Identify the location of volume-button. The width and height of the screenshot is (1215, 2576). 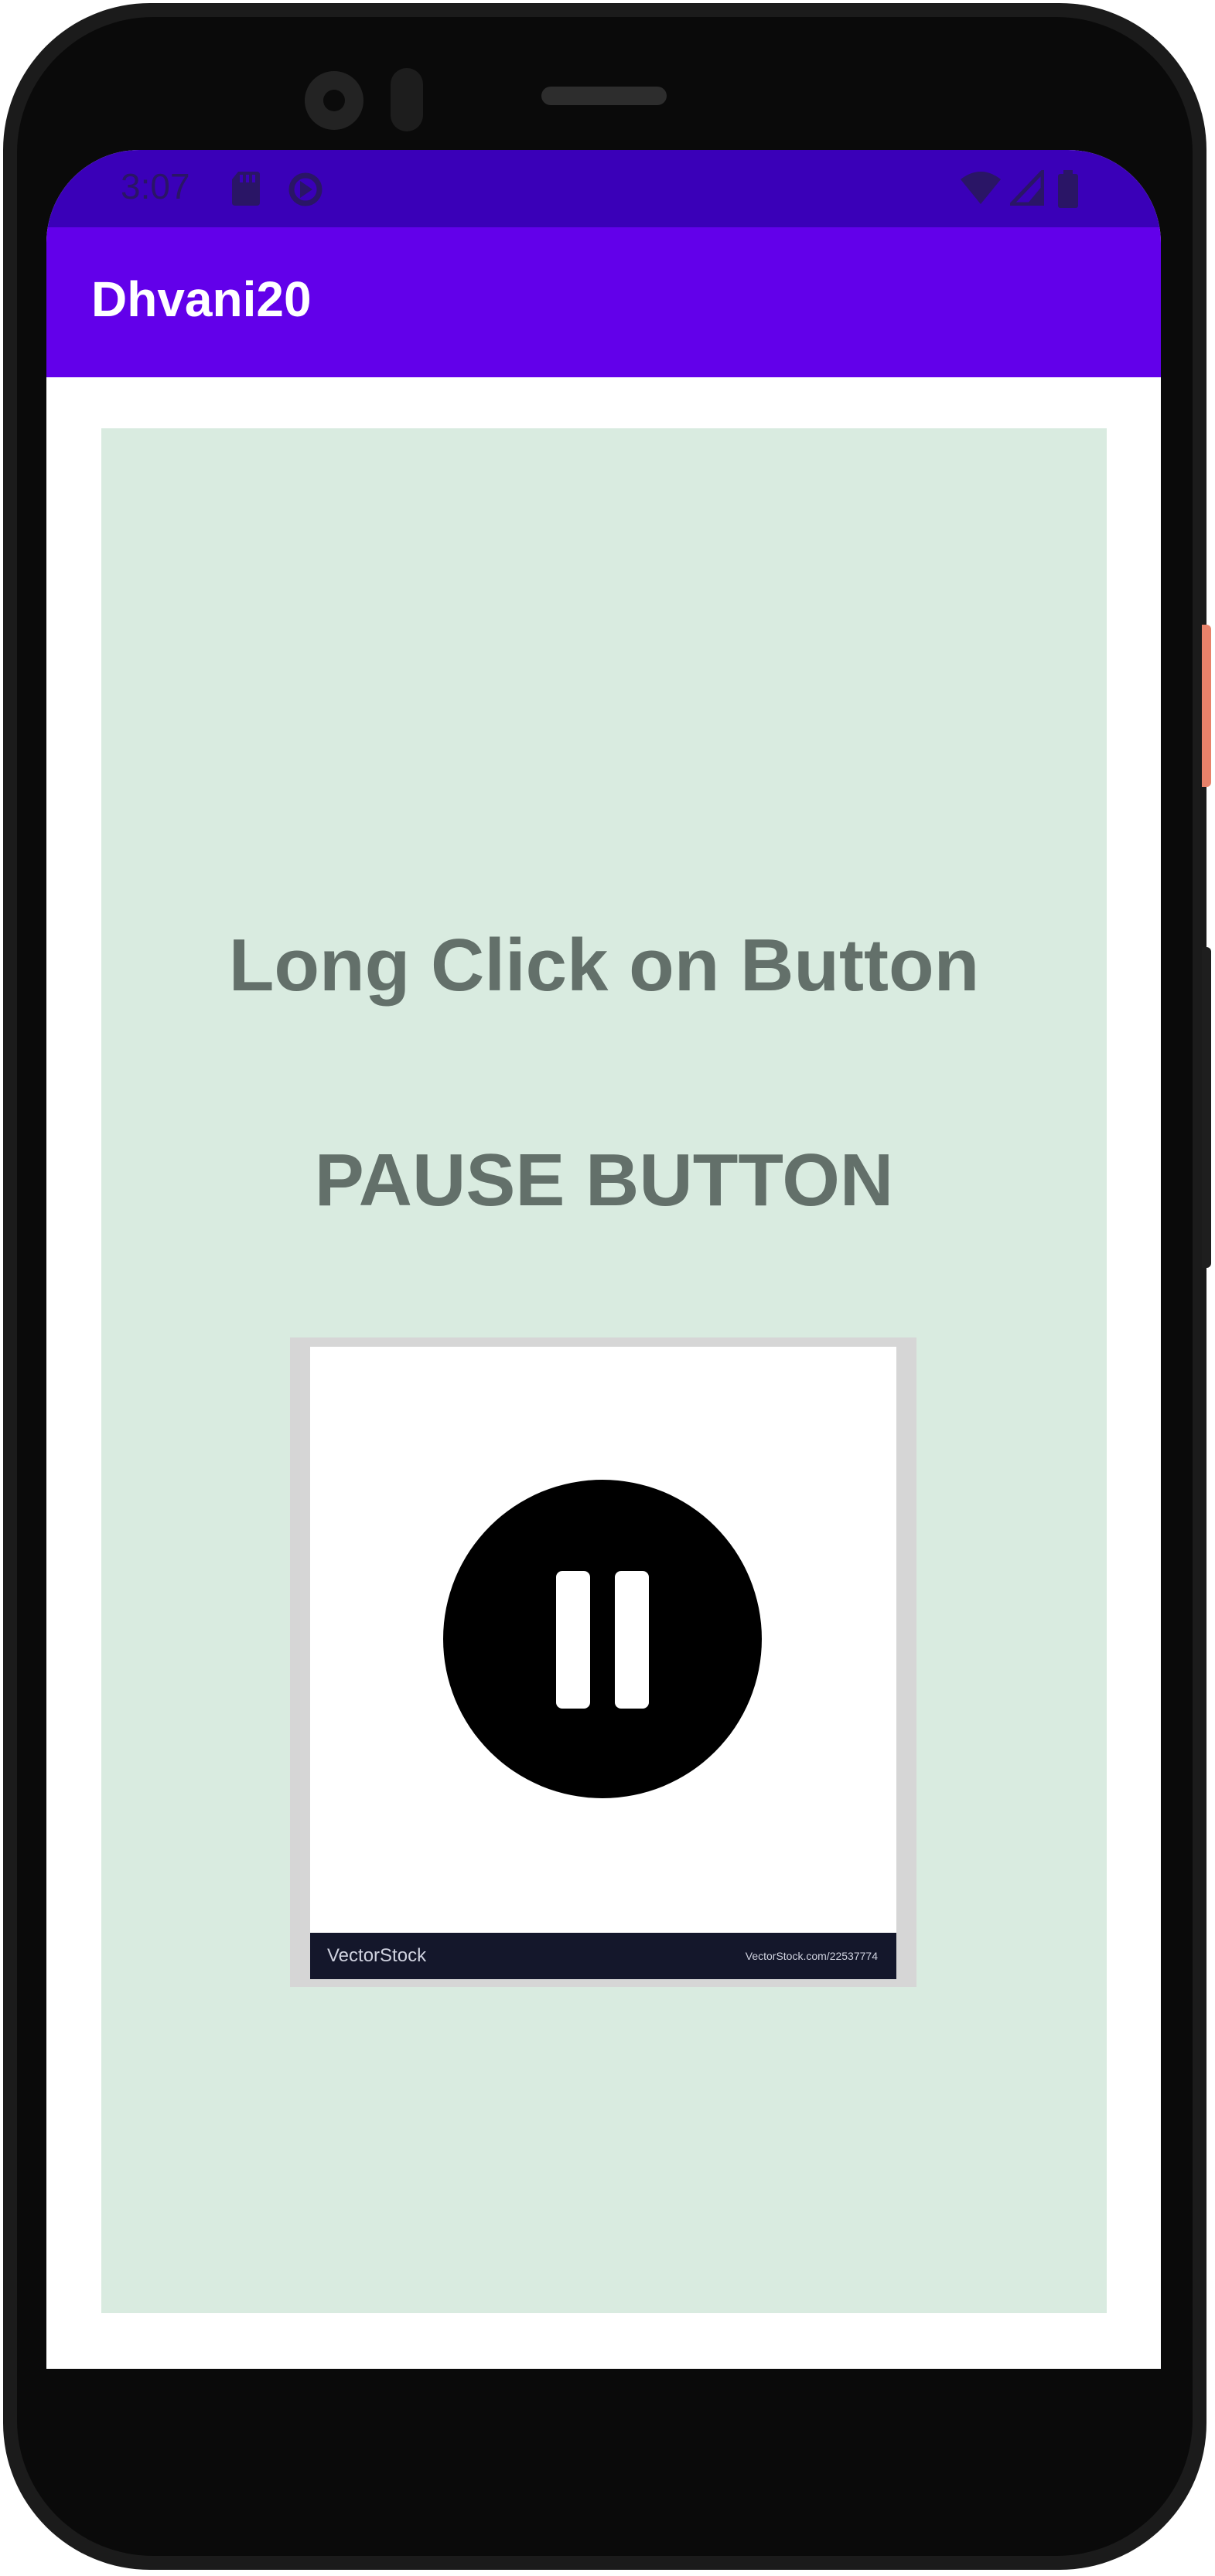
(1206, 1107).